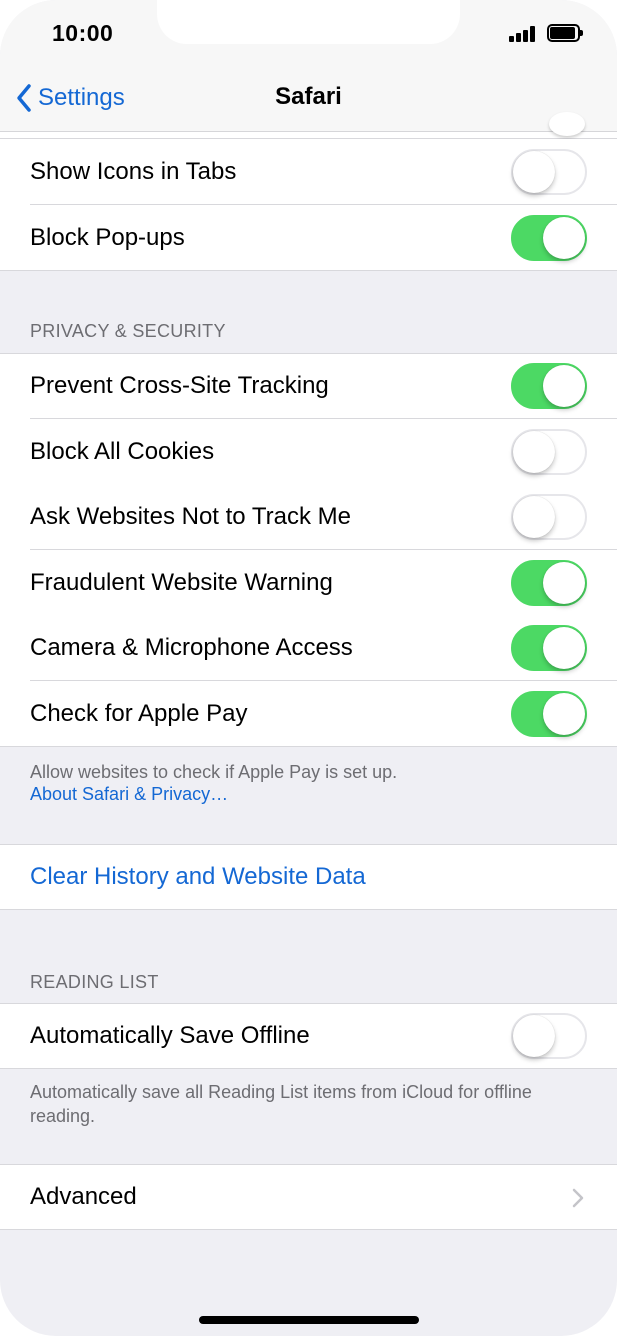 The image size is (617, 1336). What do you see at coordinates (308, 172) in the screenshot?
I see `row-show-icons-in-tabs: Show Icons in Tabs` at bounding box center [308, 172].